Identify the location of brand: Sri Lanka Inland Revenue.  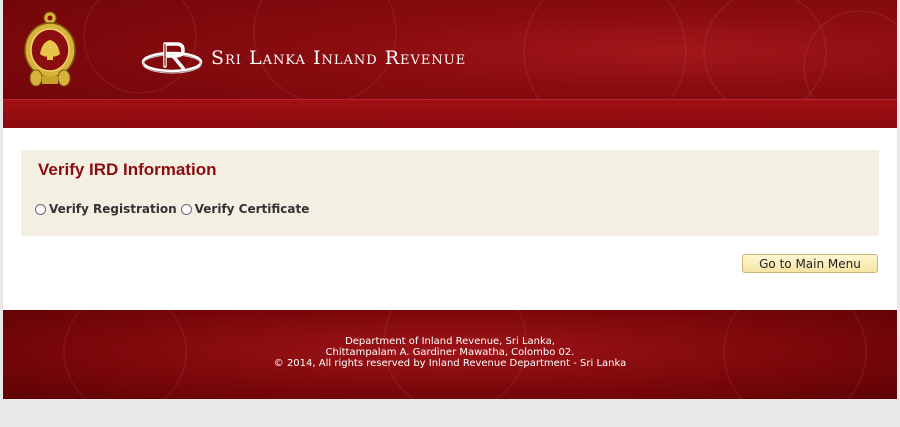
(303, 58).